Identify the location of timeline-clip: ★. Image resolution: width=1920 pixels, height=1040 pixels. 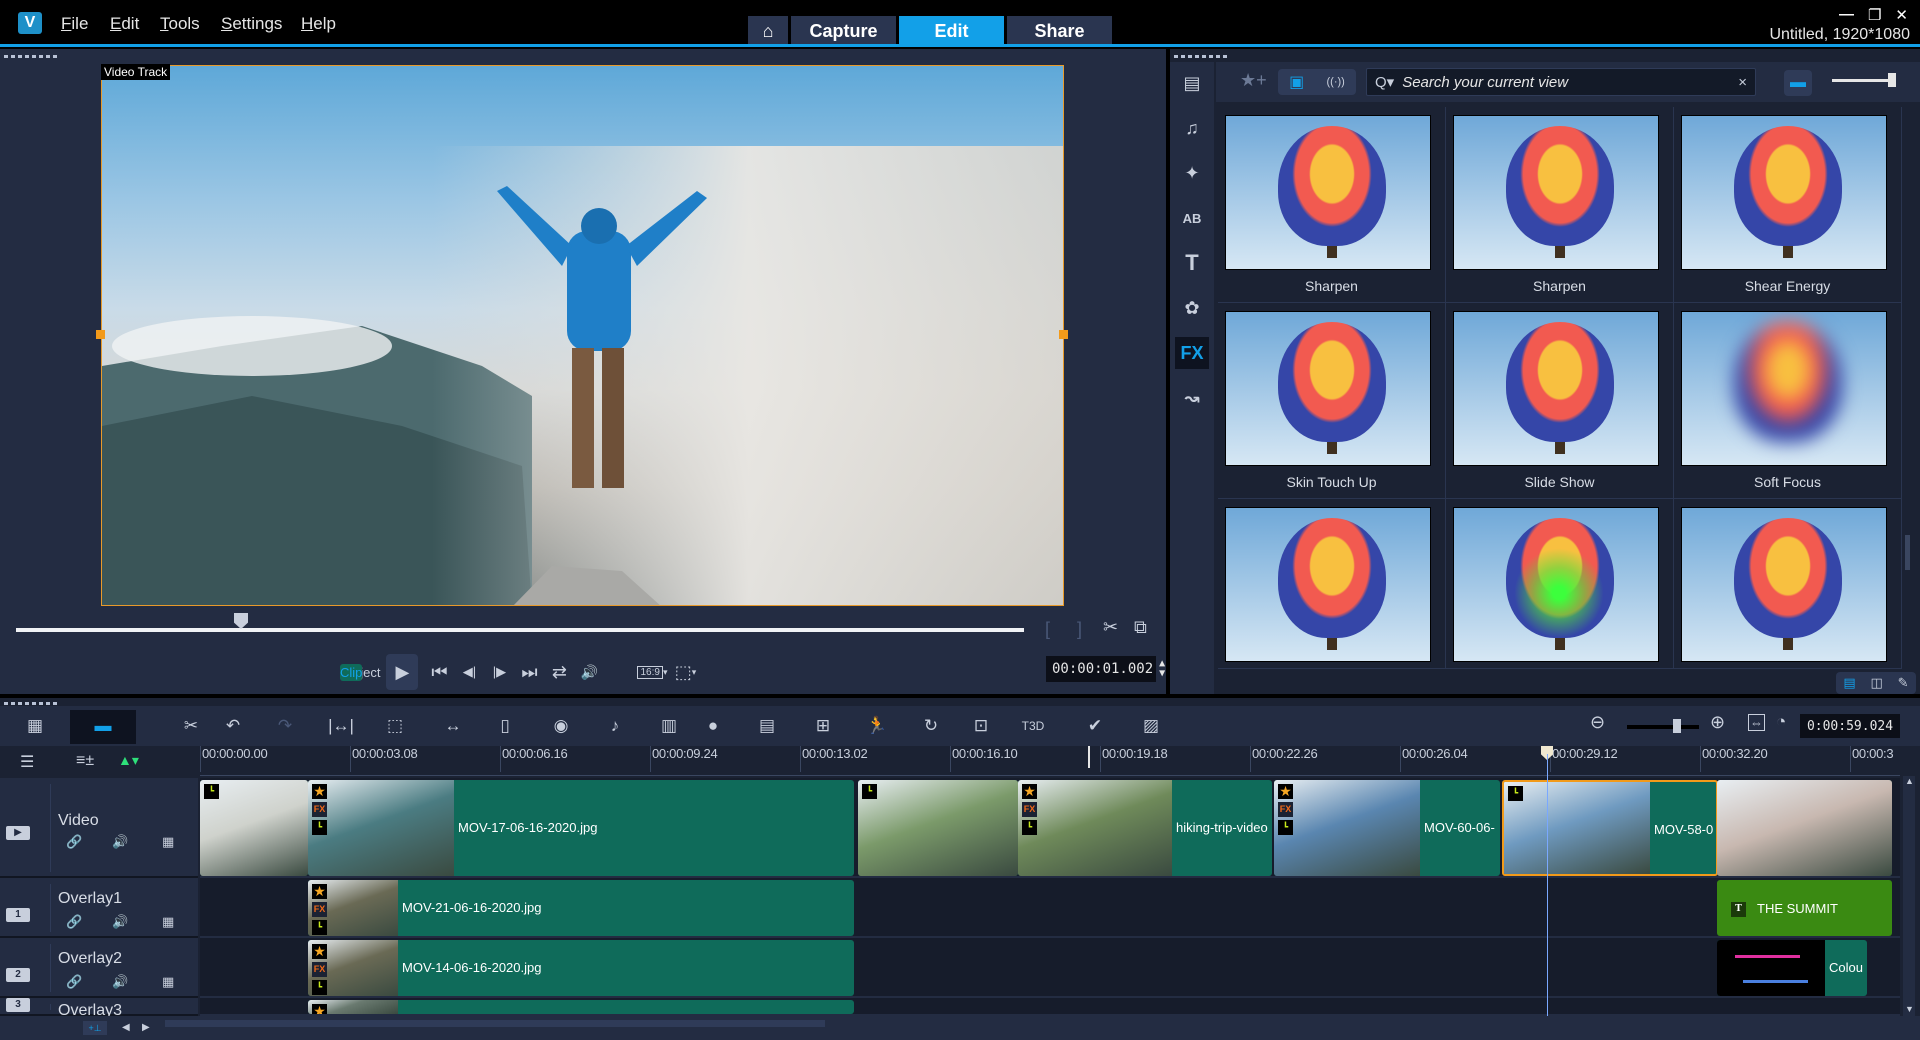
(581, 1007).